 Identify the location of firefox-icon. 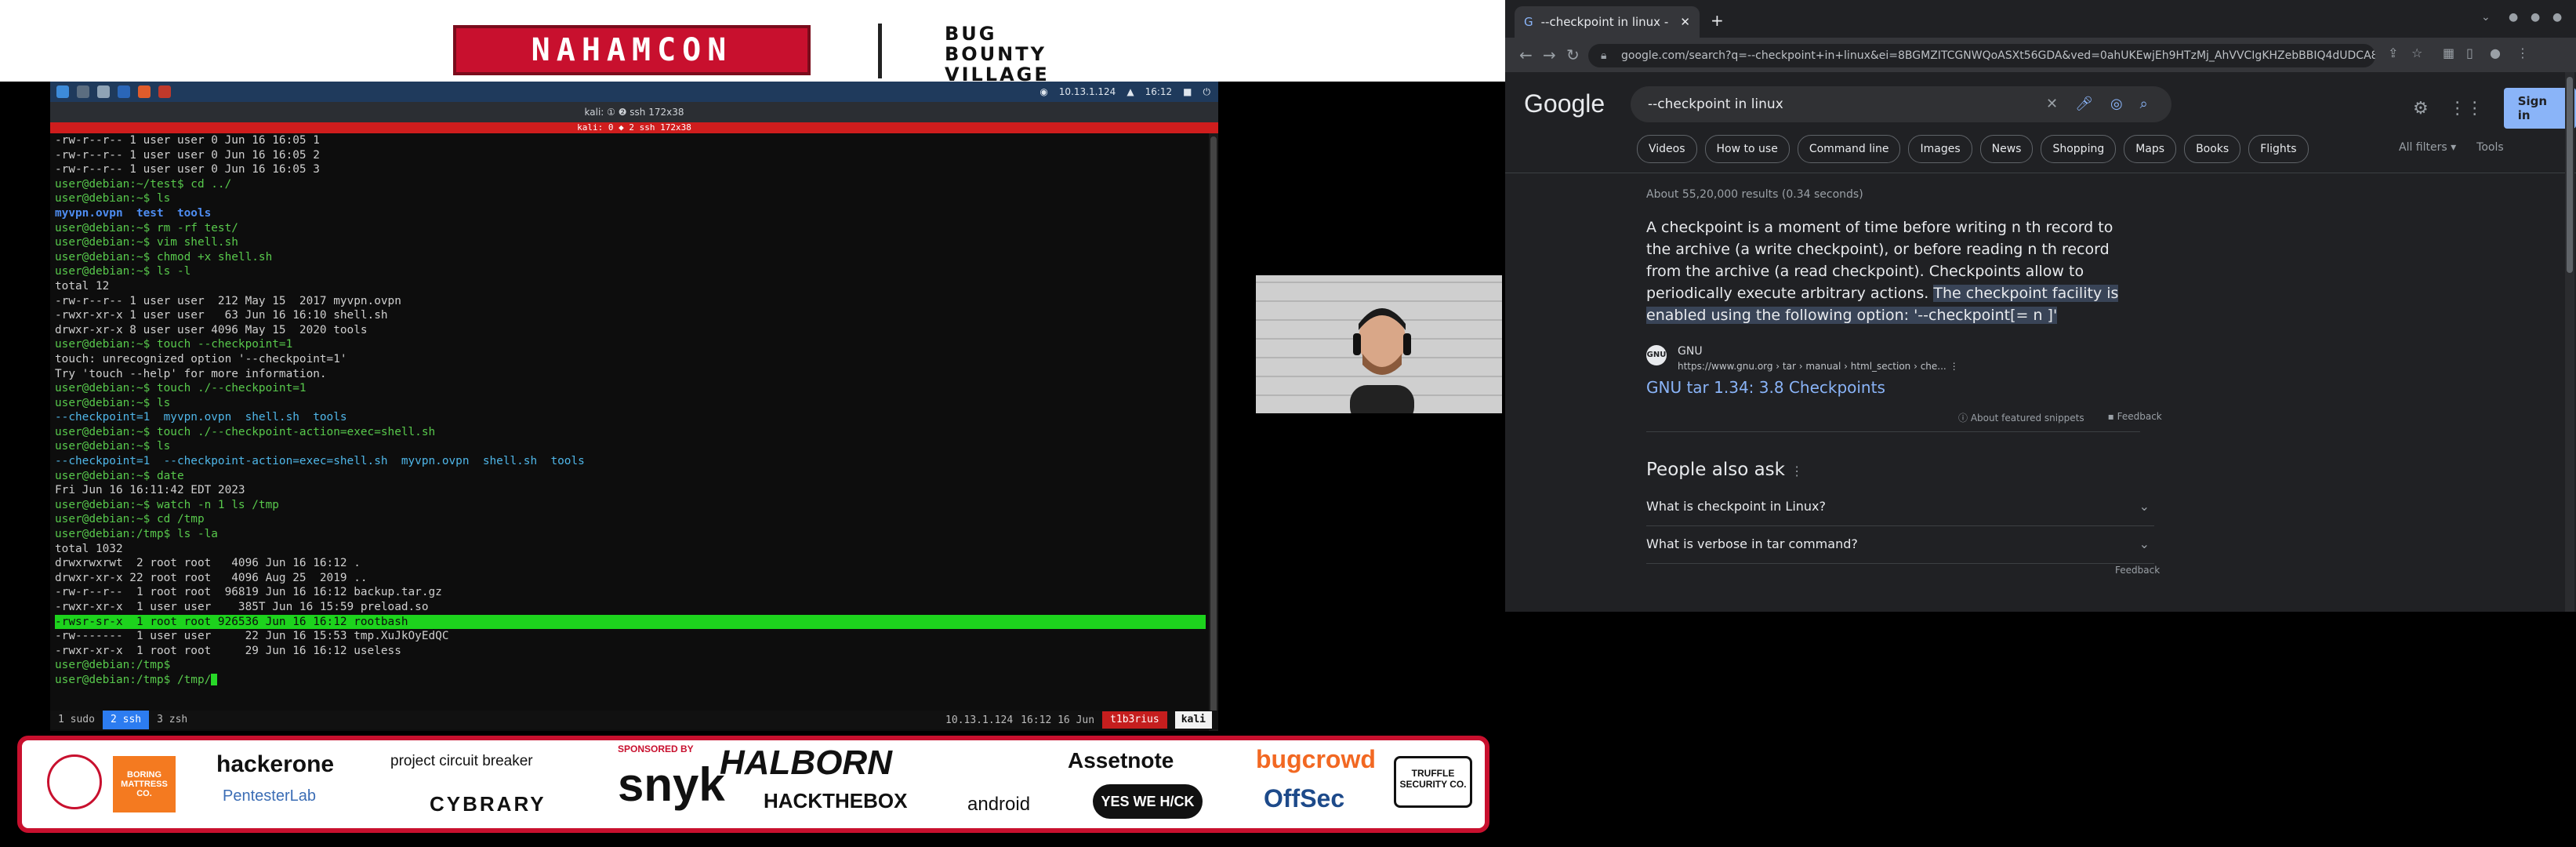
(145, 91).